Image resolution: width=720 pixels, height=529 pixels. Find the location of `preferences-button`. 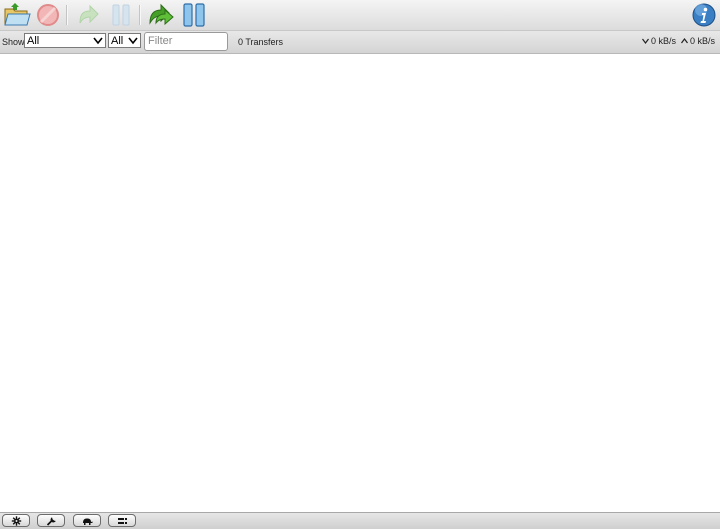

preferences-button is located at coordinates (51, 520).